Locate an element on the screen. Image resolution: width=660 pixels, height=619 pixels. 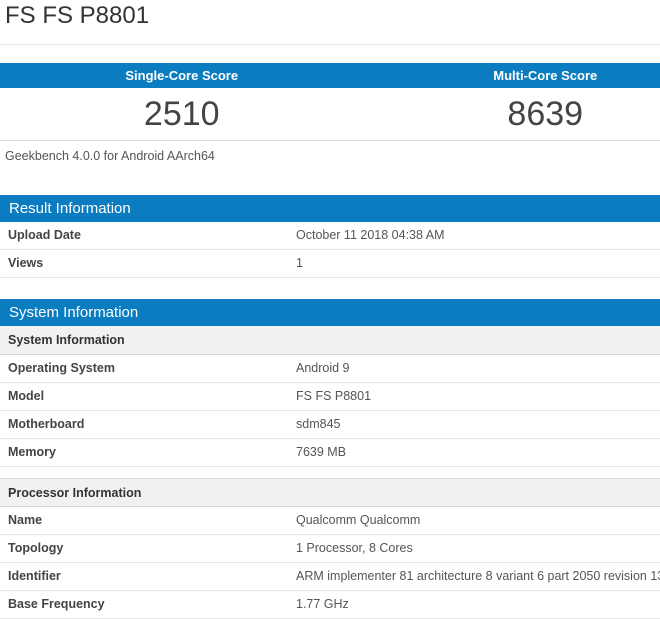
row-value: 1.77 GHz is located at coordinates (478, 604).